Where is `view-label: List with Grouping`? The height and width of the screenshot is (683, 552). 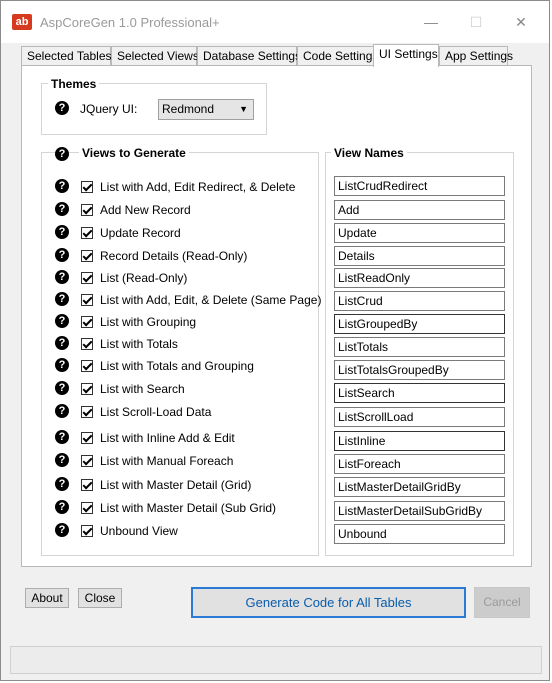 view-label: List with Grouping is located at coordinates (148, 322).